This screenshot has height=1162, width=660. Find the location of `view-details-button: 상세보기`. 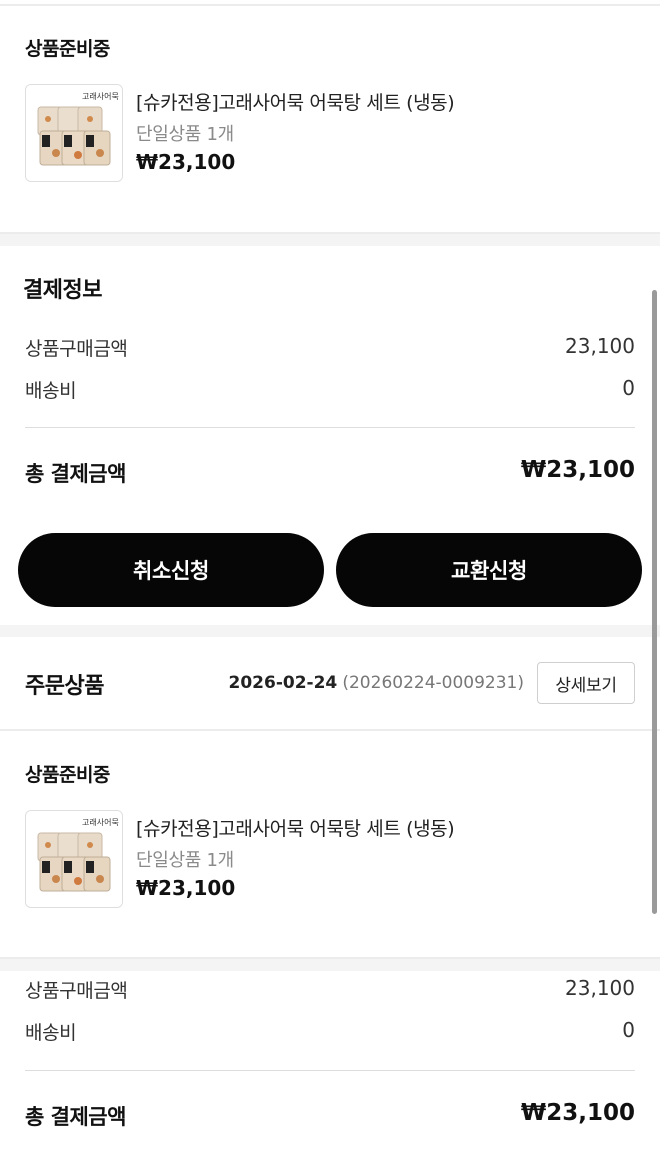

view-details-button: 상세보기 is located at coordinates (586, 683).